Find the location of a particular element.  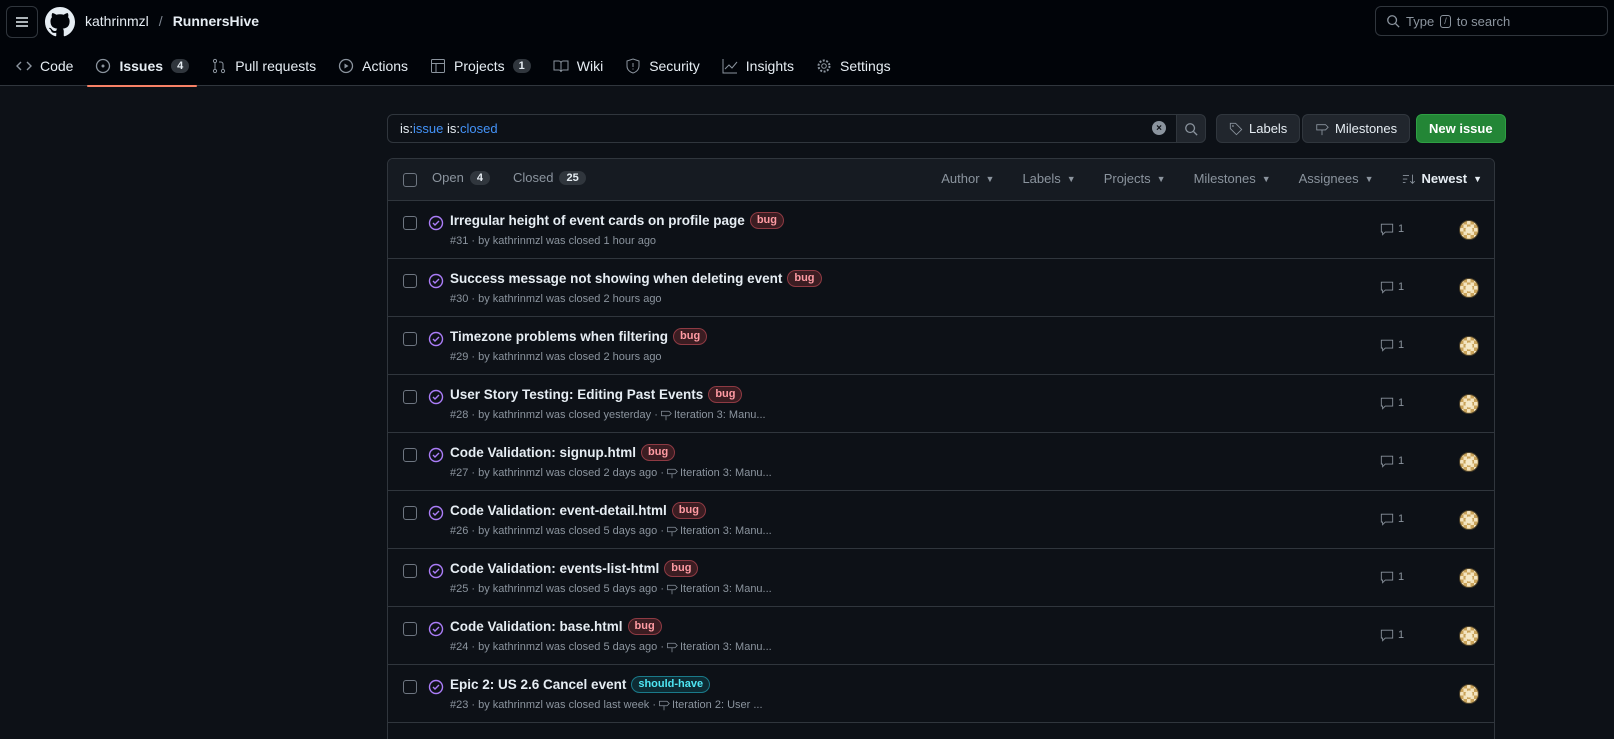

global-search-input: Type / to search is located at coordinates (1491, 21).